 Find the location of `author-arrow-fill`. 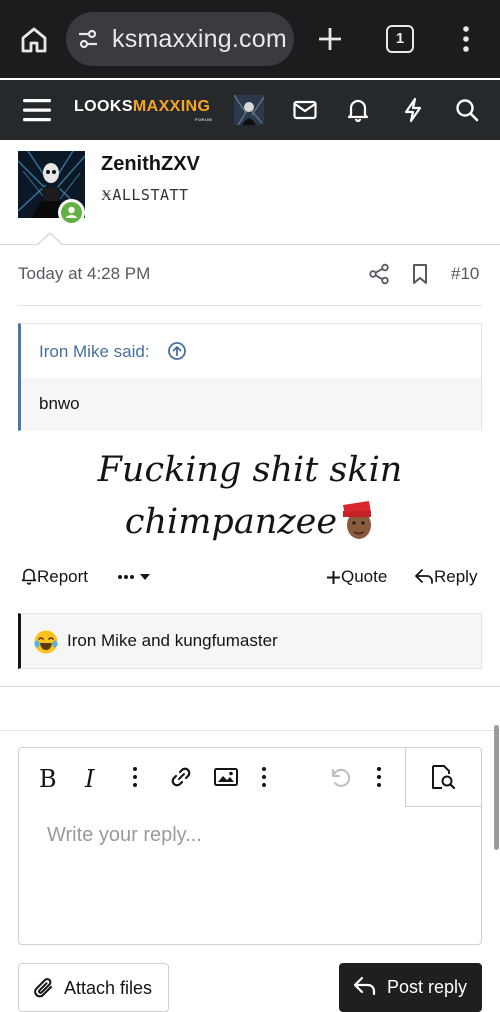

author-arrow-fill is located at coordinates (50, 240).